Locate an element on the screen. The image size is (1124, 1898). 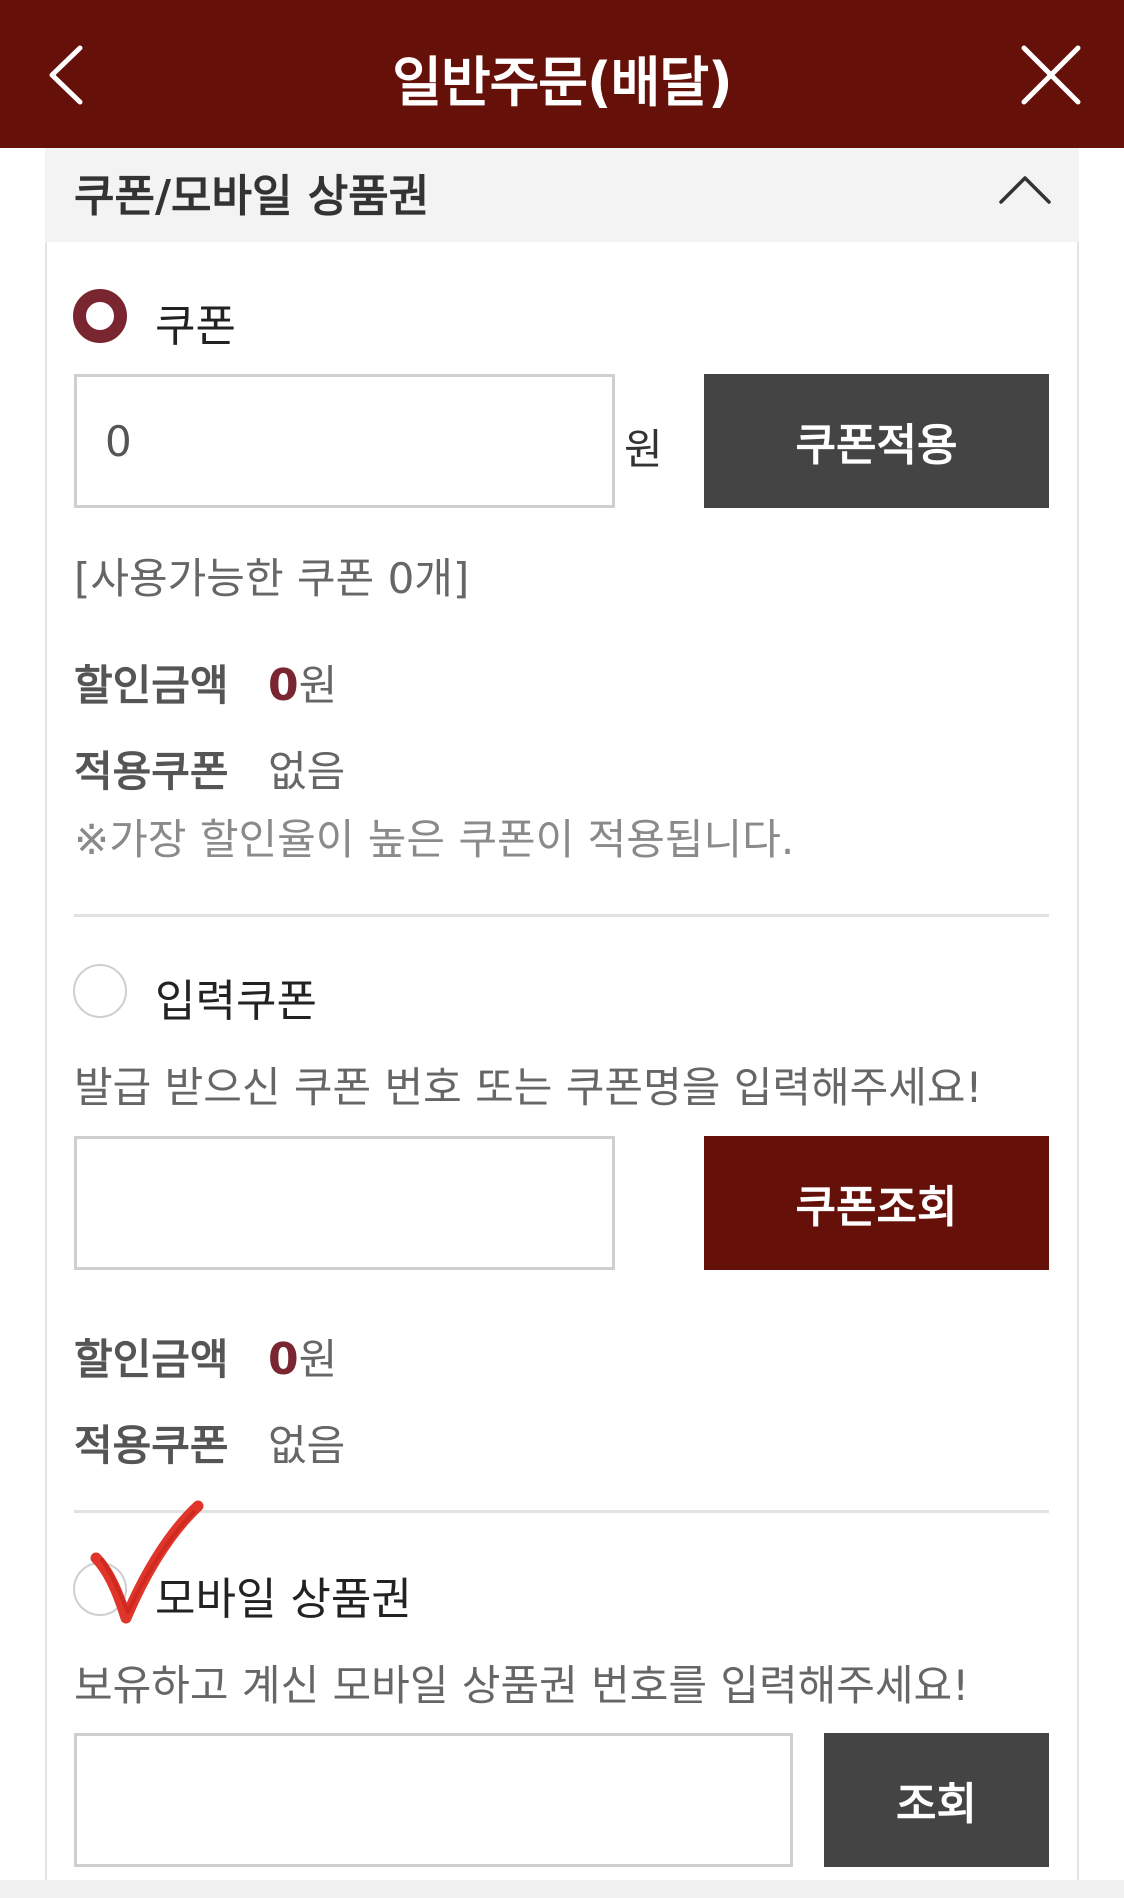
bottom-edge is located at coordinates (562, 1889).